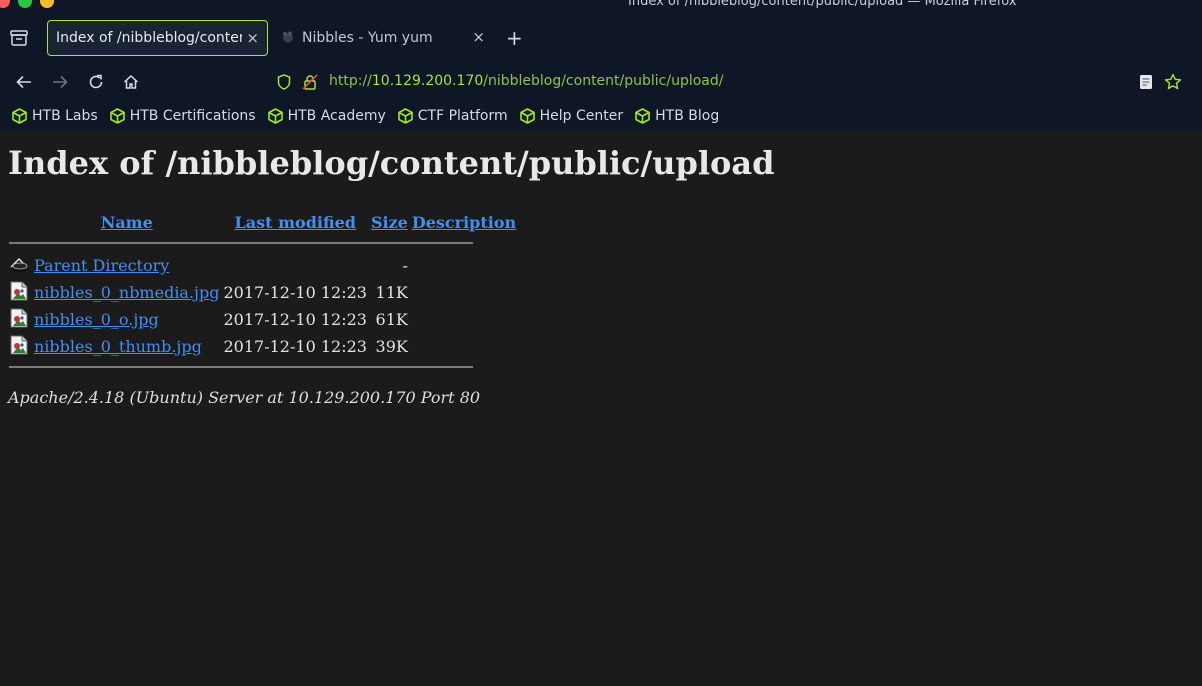 This screenshot has width=1202, height=686. I want to click on bookmark-htb-labs: HTB Labs, so click(55, 116).